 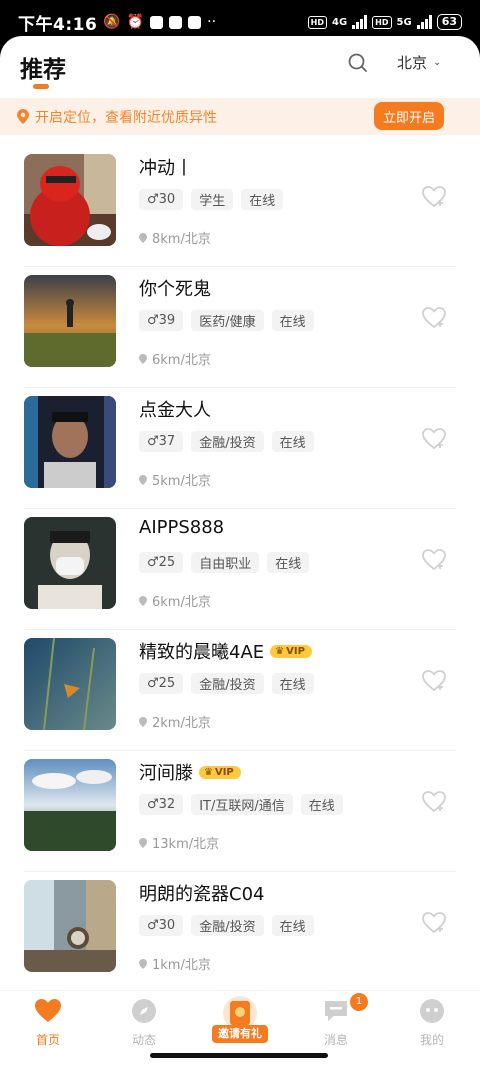 What do you see at coordinates (161, 320) in the screenshot?
I see `age-tag: ♂ 39` at bounding box center [161, 320].